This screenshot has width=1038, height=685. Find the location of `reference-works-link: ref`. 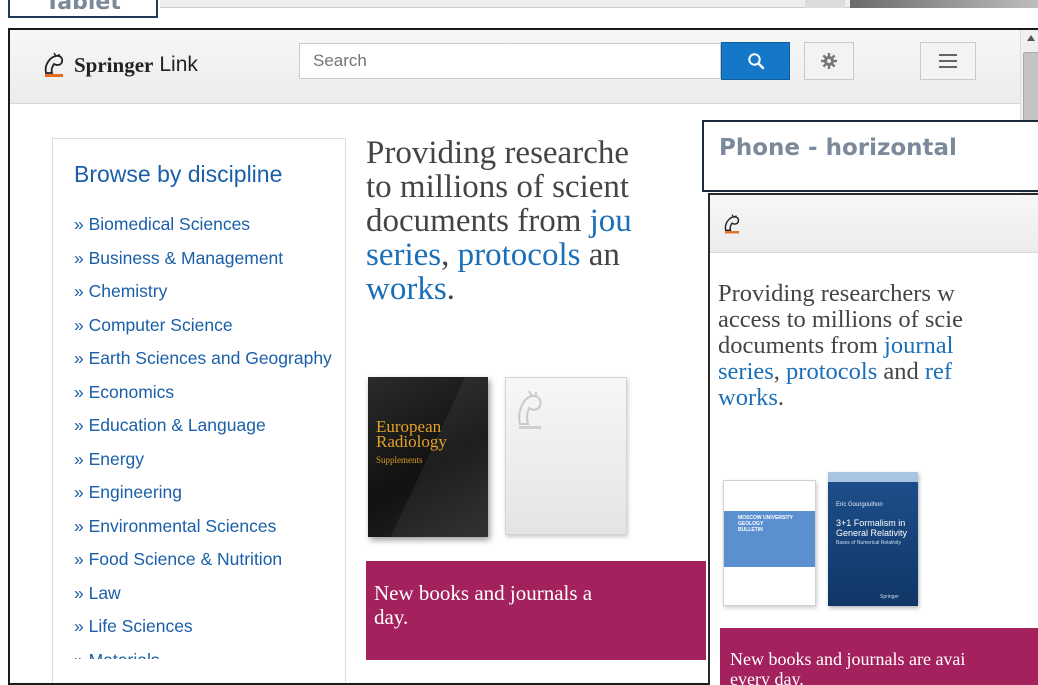

reference-works-link: ref is located at coordinates (938, 371).